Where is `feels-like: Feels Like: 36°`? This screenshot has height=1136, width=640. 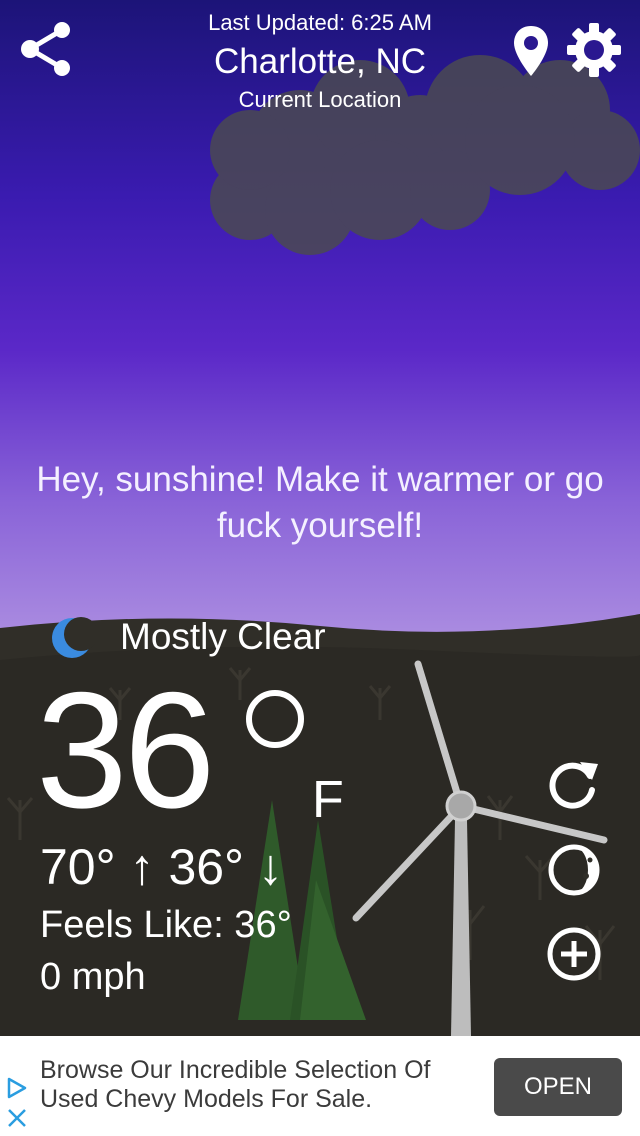
feels-like: Feels Like: 36° is located at coordinates (166, 925).